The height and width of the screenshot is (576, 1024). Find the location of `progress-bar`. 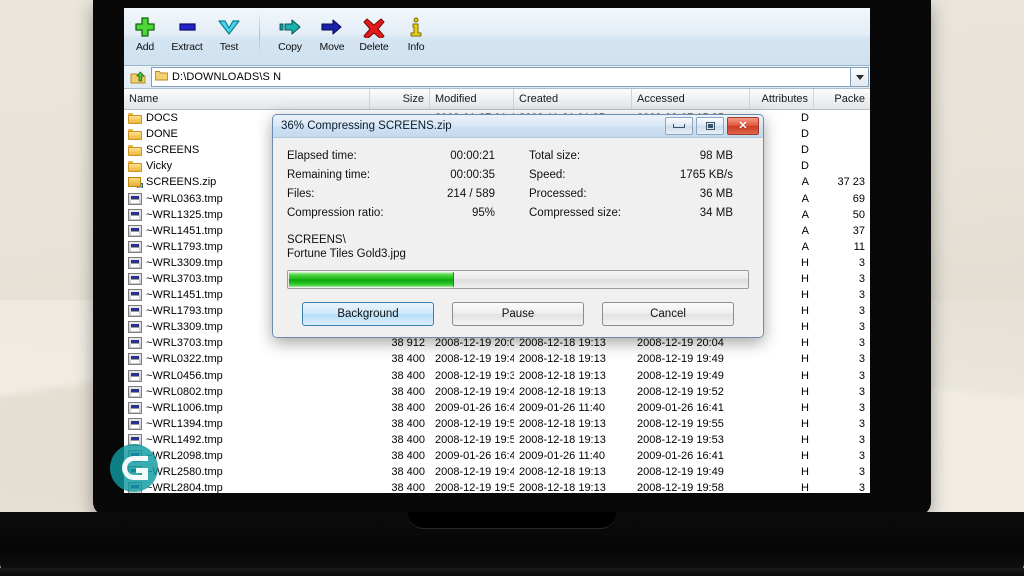

progress-bar is located at coordinates (518, 279).